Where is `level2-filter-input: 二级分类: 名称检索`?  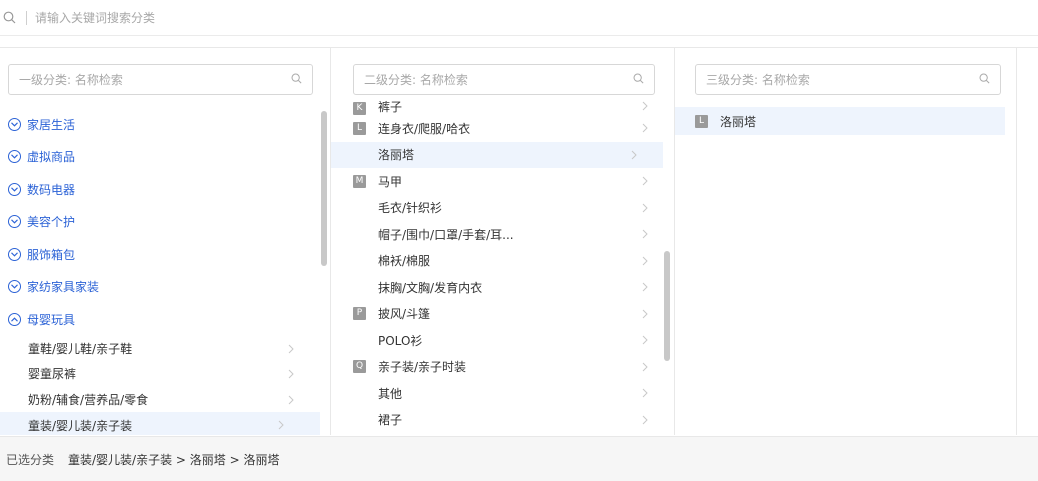
level2-filter-input: 二级分类: 名称检索 is located at coordinates (504, 79).